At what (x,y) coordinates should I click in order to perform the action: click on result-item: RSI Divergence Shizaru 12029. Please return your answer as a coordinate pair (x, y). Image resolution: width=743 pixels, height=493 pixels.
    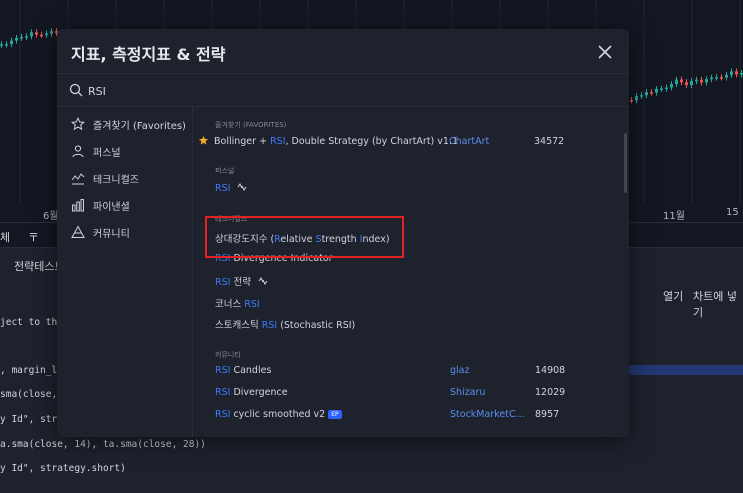
    Looking at the image, I should click on (409, 393).